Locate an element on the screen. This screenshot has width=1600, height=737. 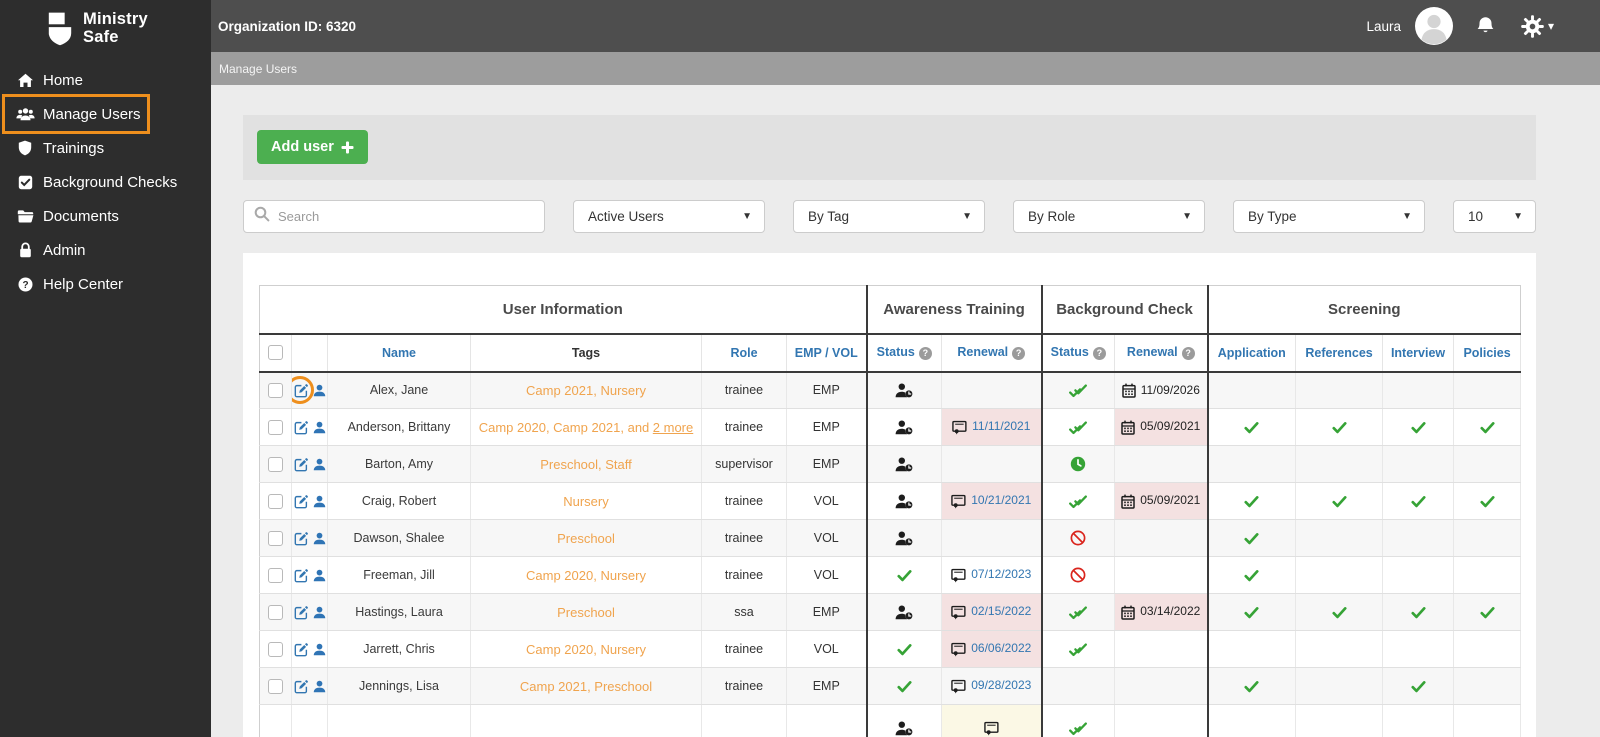
role-cell: trainee is located at coordinates (744, 575).